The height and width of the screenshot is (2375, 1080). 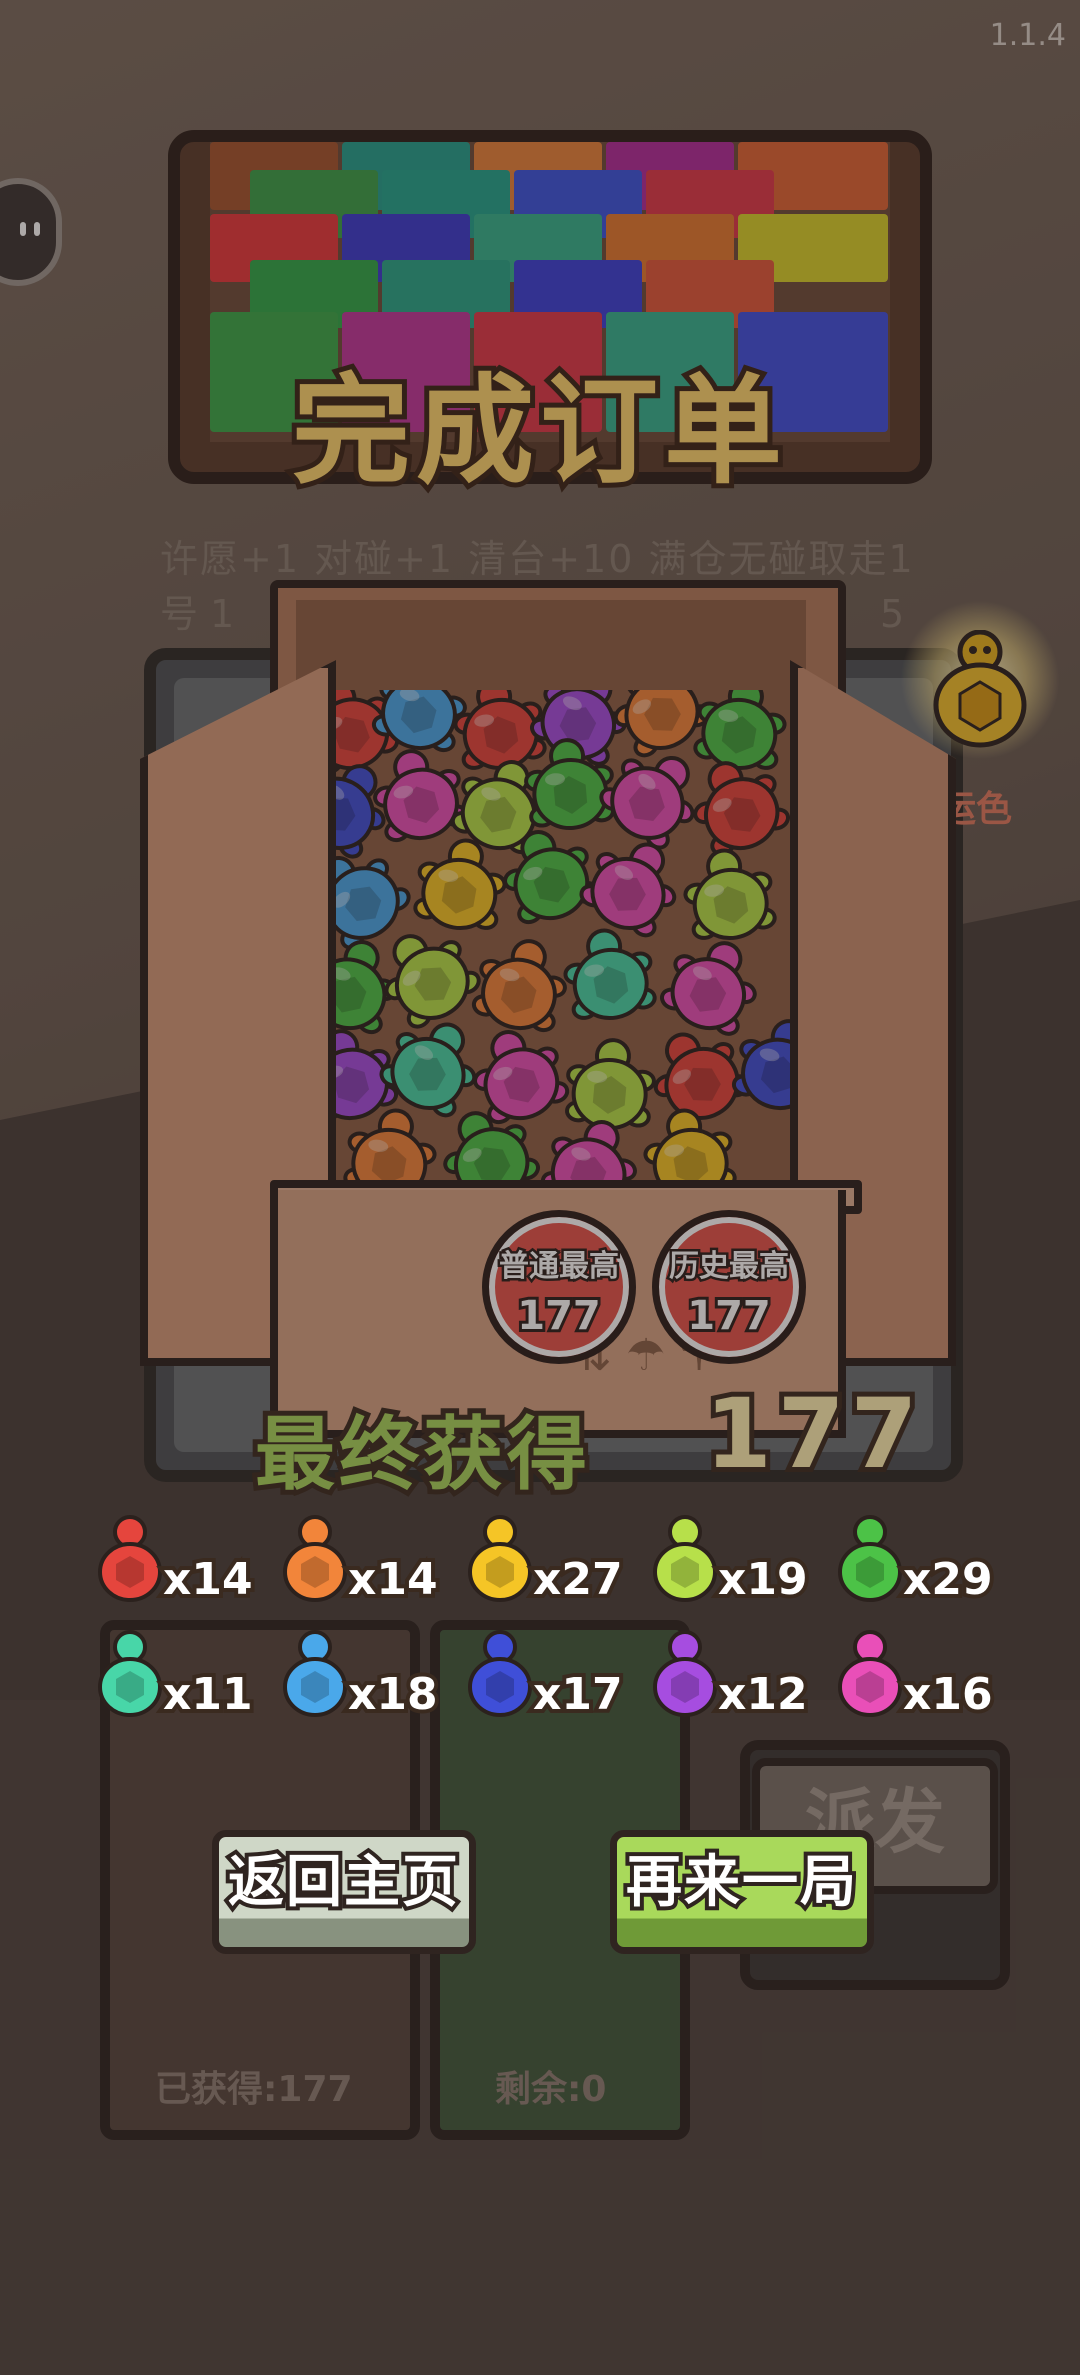 What do you see at coordinates (763, 1694) in the screenshot?
I see `count-label: x12` at bounding box center [763, 1694].